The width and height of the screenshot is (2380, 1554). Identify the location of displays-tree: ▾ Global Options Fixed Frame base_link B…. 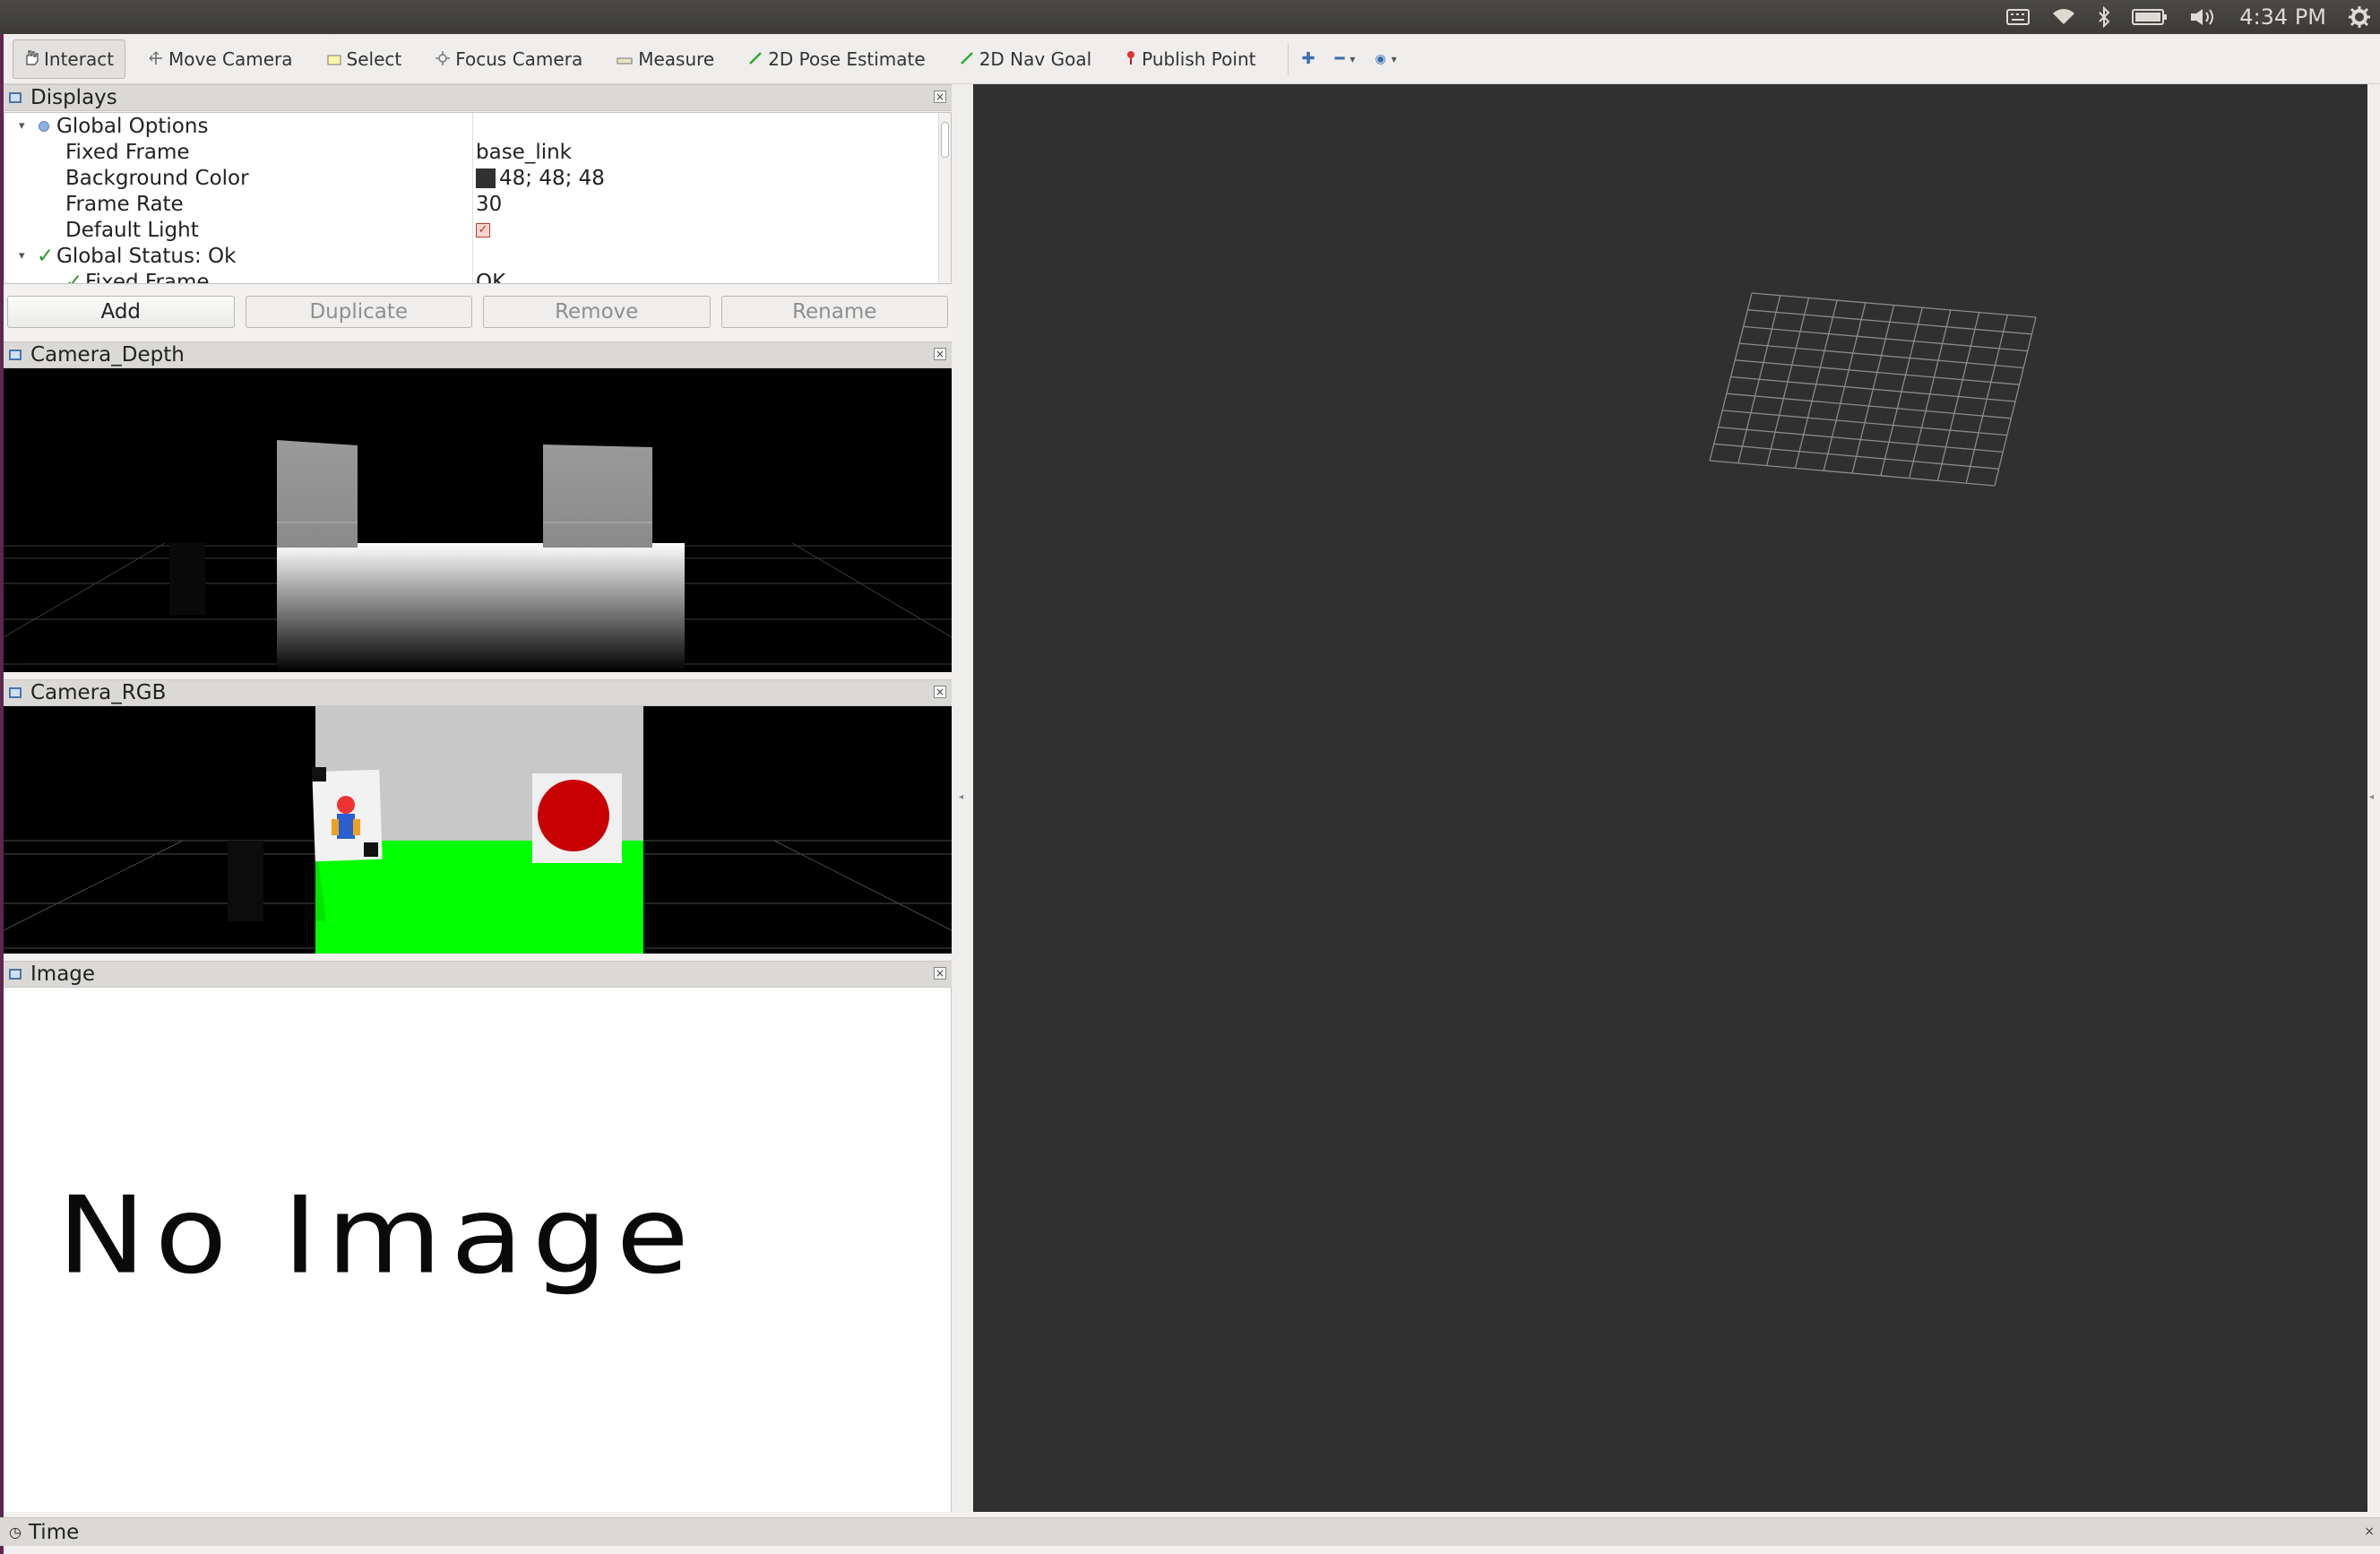
(478, 198).